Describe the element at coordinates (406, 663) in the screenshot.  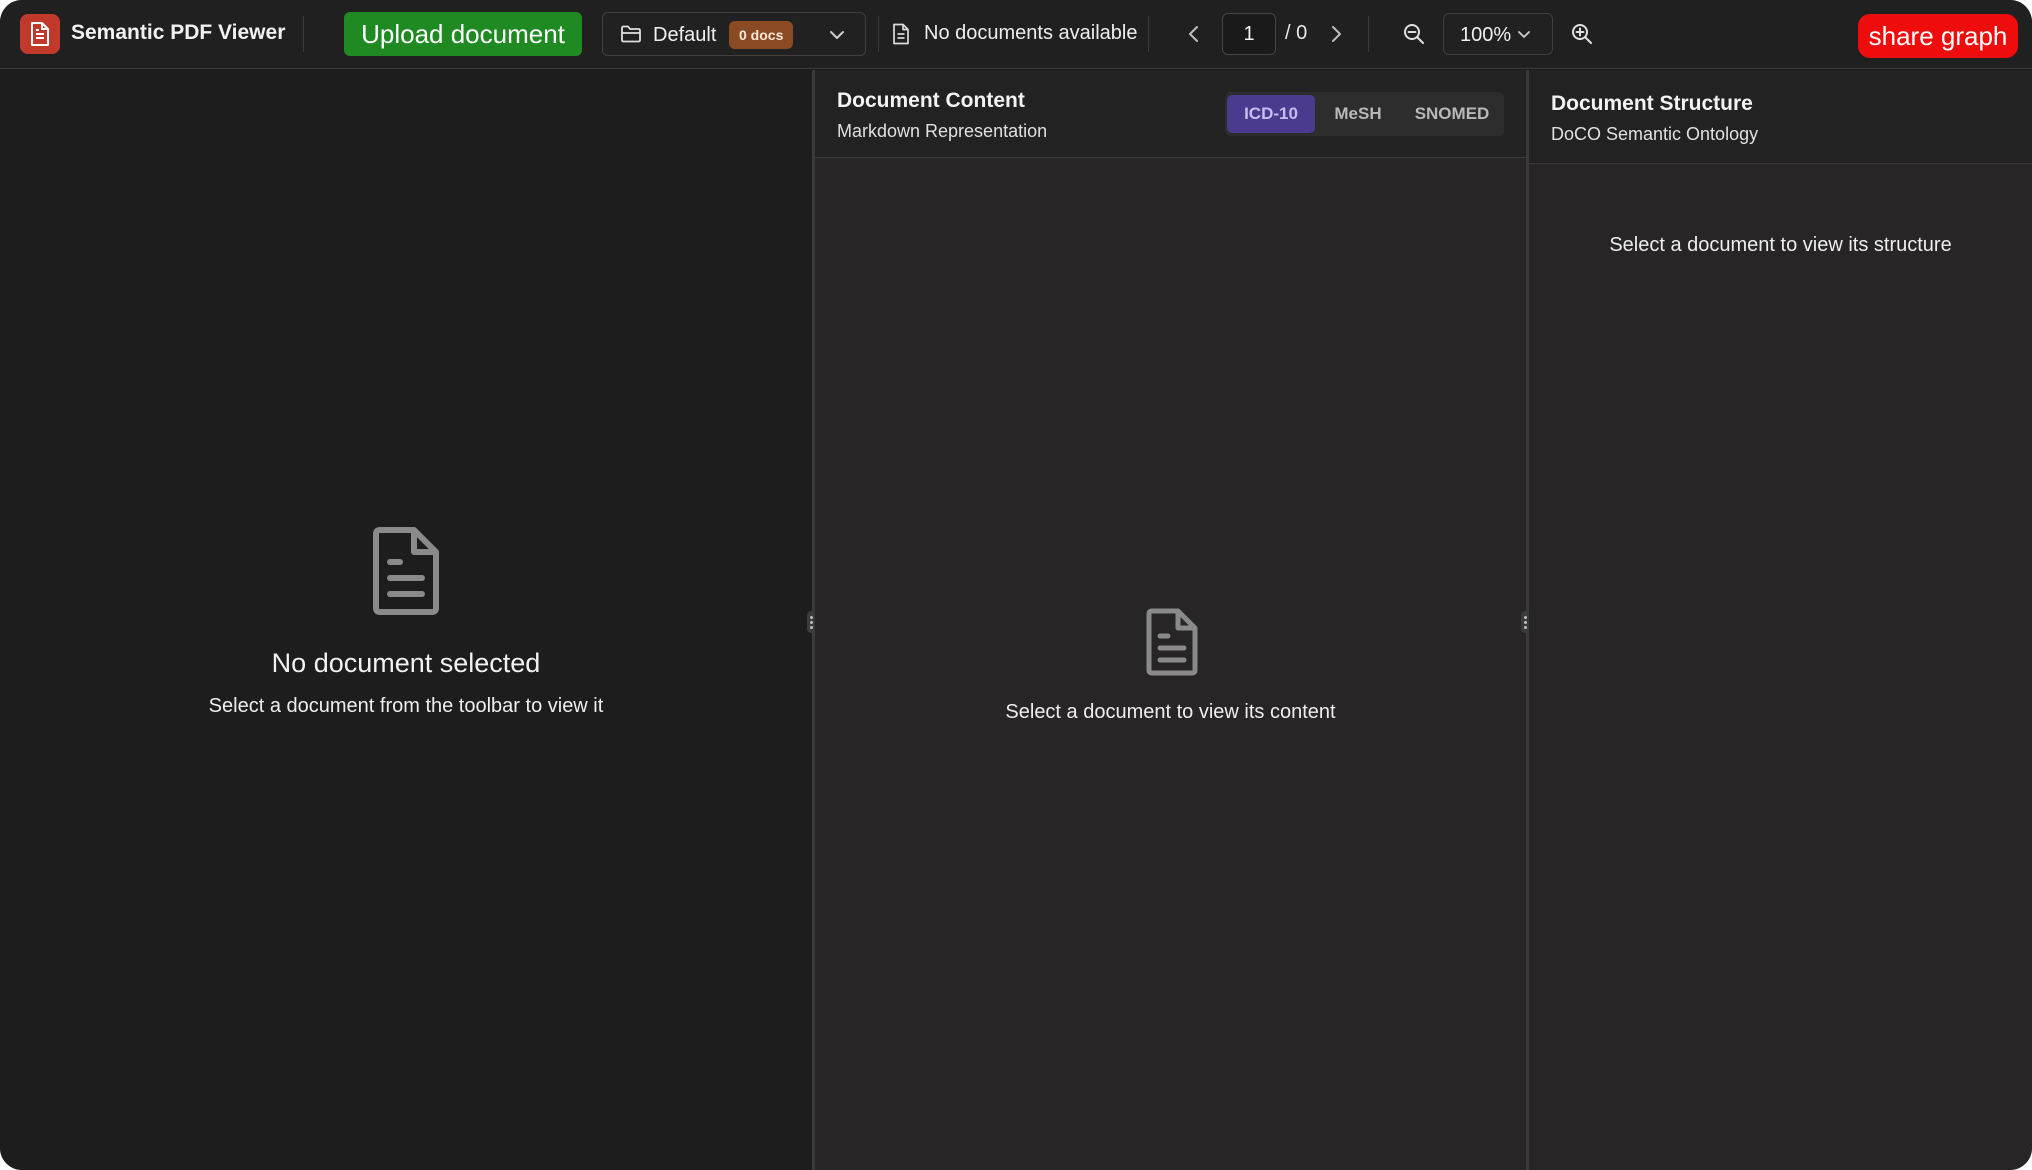
I see `empty-state-title: No document selected` at that location.